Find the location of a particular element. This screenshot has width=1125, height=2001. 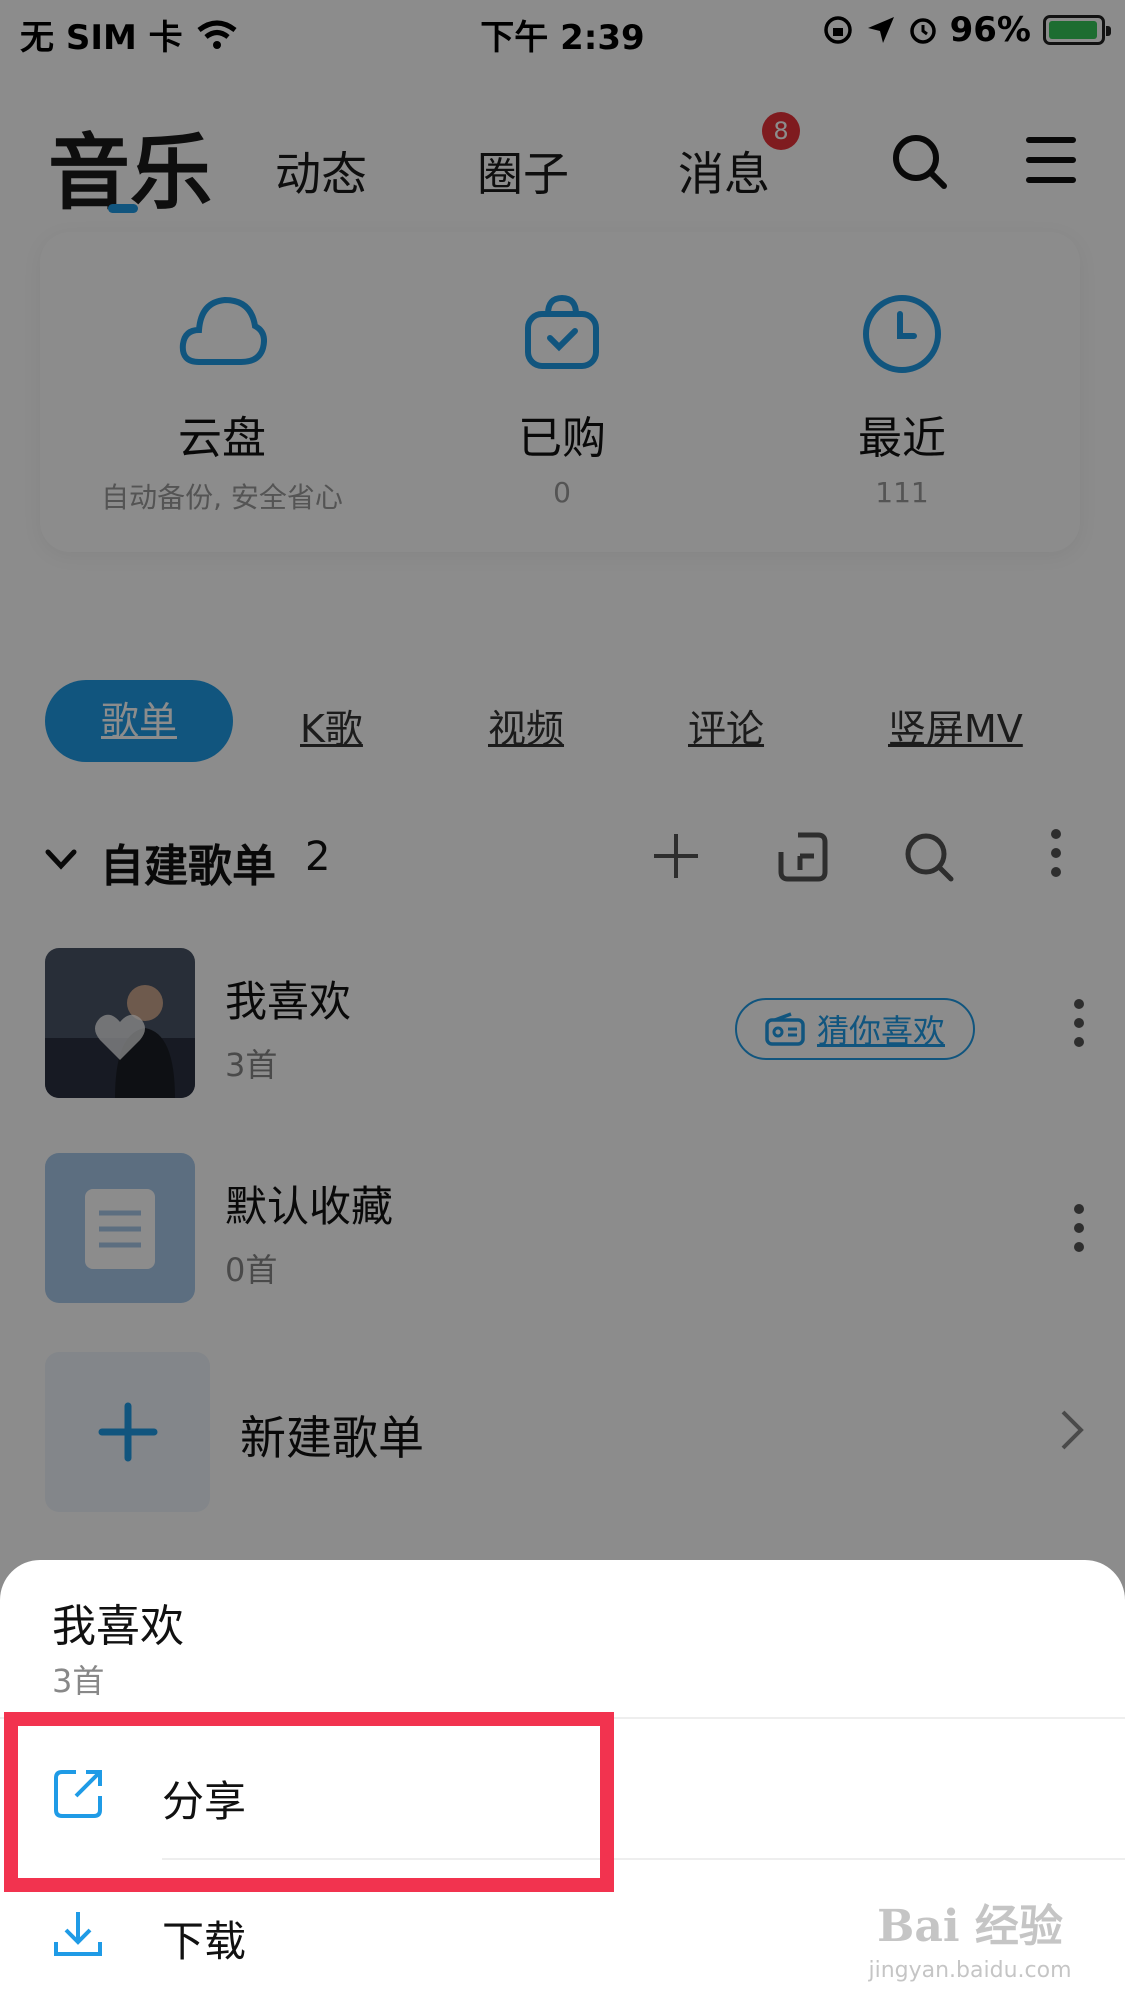

download-icon is located at coordinates (78, 1934).